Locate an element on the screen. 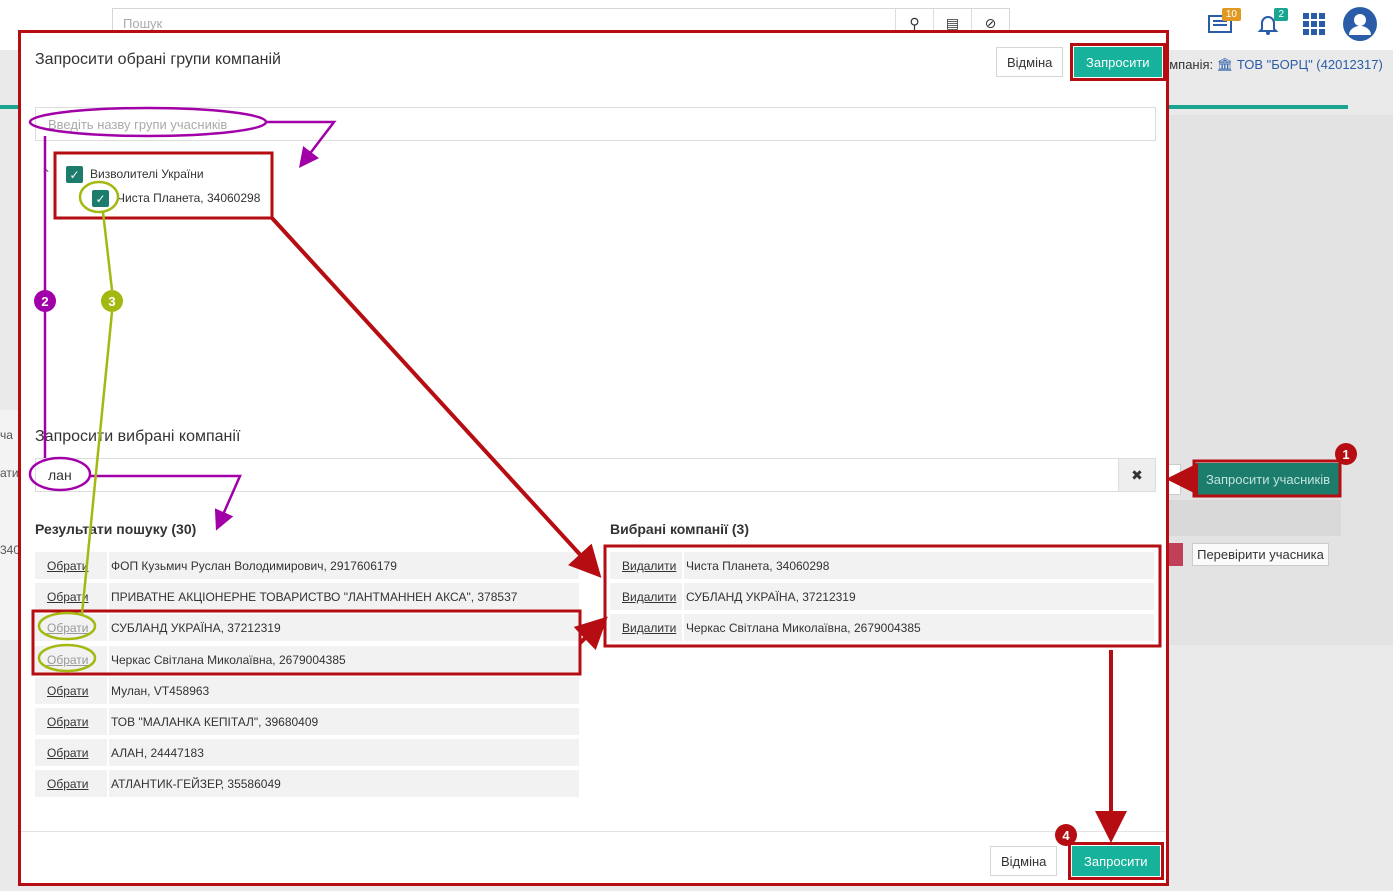 The height and width of the screenshot is (891, 1393). background-delete-chip is located at coordinates (1175, 554).